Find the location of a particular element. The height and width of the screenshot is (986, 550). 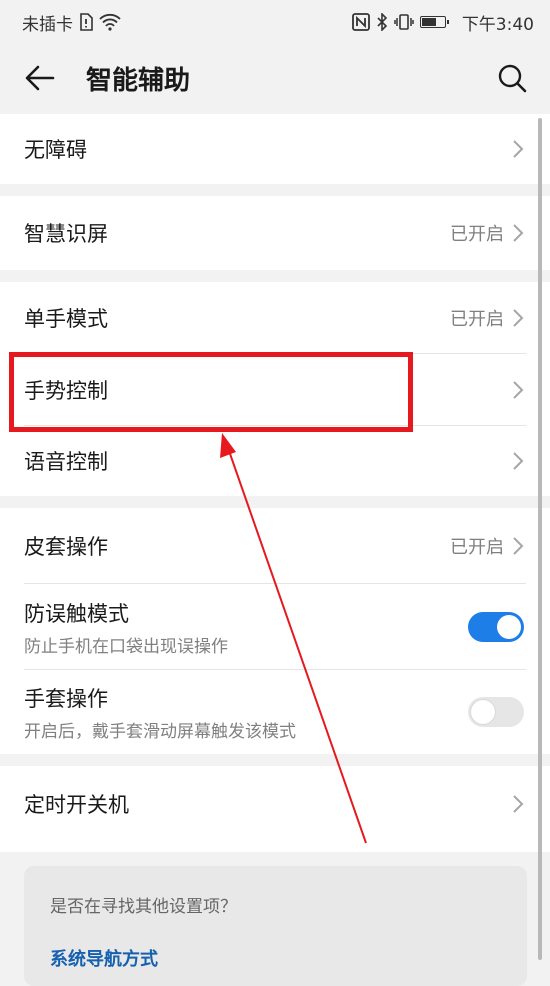

page-title: 智能辅助 is located at coordinates (138, 80).